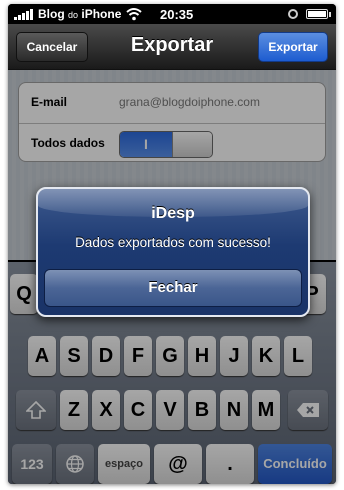 This screenshot has width=344, height=490. I want to click on alert-title: iDesp, so click(173, 213).